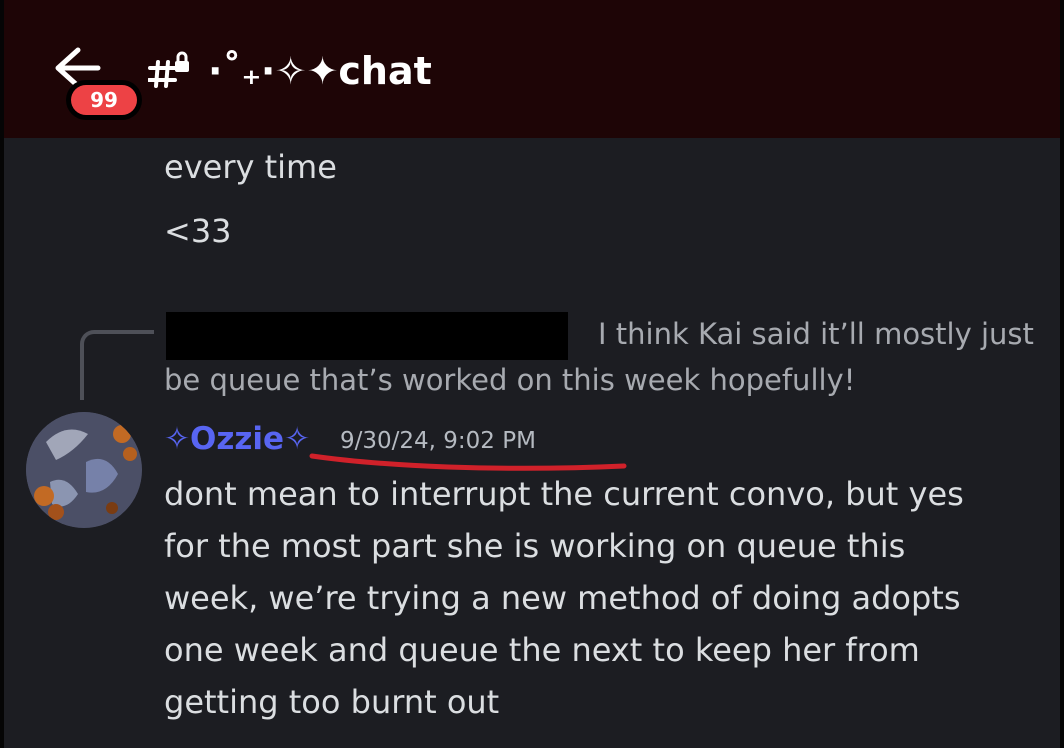  What do you see at coordinates (169, 70) in the screenshot?
I see `text-channel-locked-icon` at bounding box center [169, 70].